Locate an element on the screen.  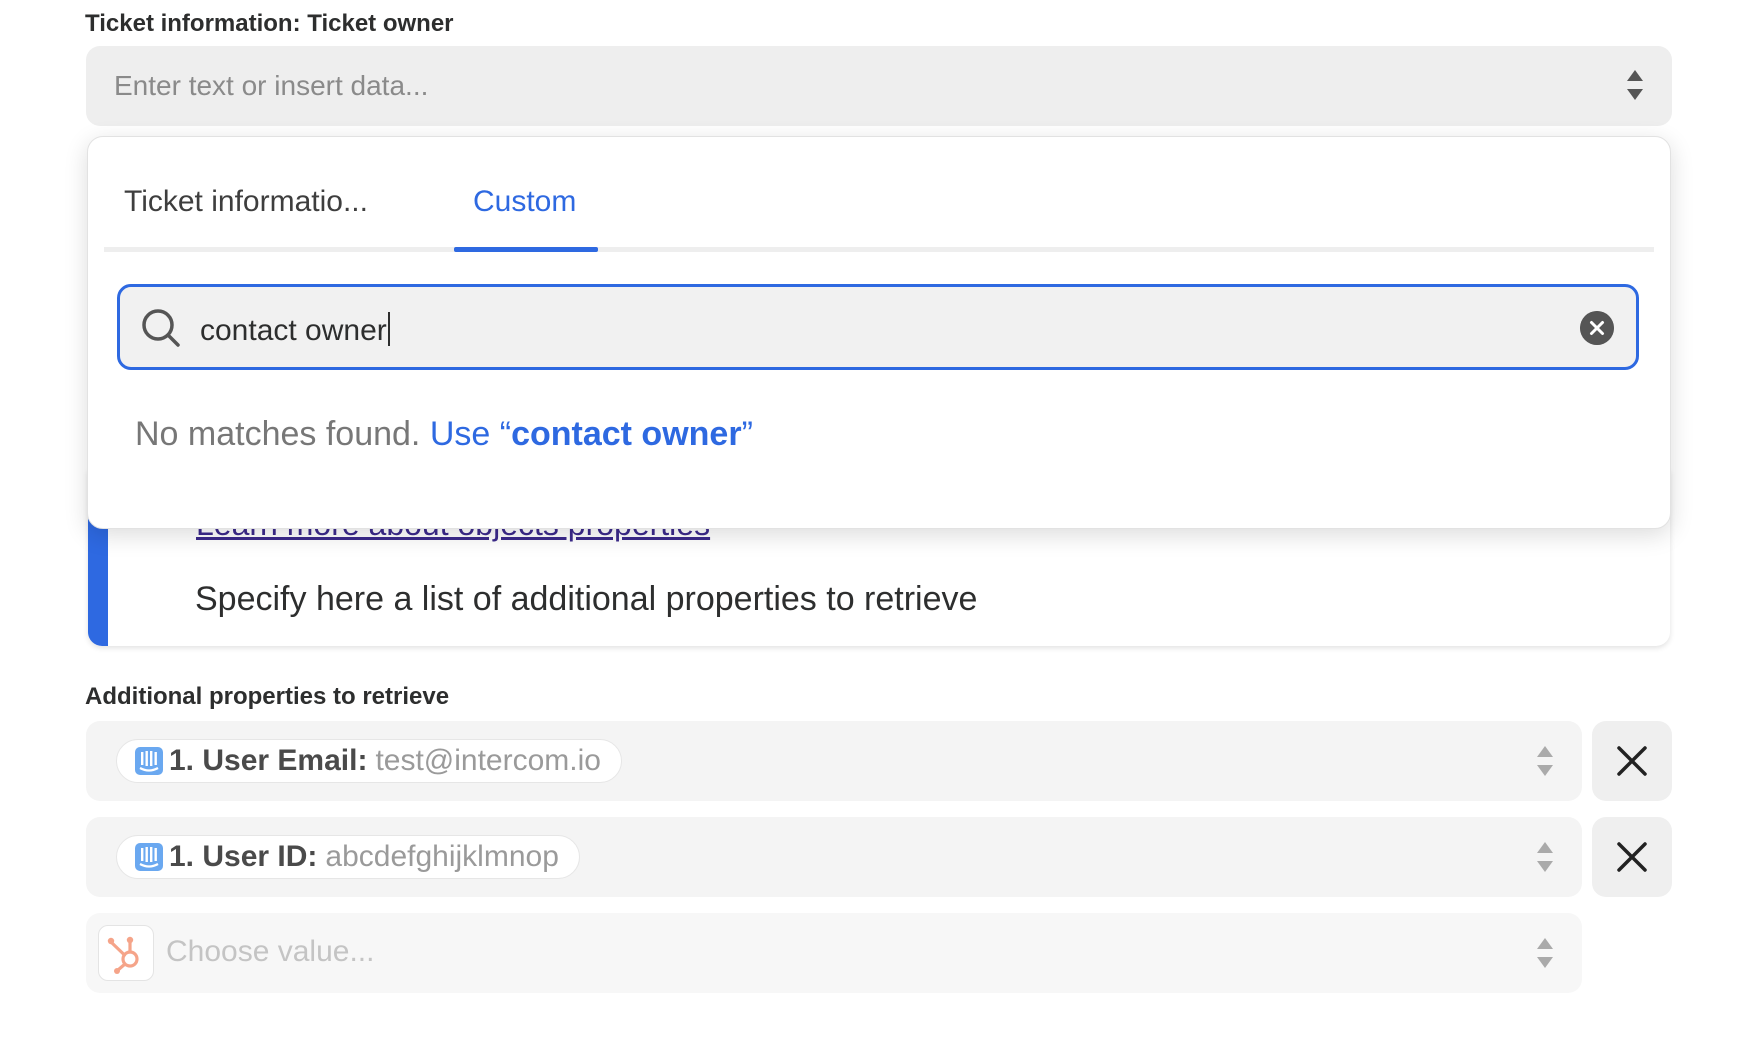
tab-custom: Custom is located at coordinates (524, 202).